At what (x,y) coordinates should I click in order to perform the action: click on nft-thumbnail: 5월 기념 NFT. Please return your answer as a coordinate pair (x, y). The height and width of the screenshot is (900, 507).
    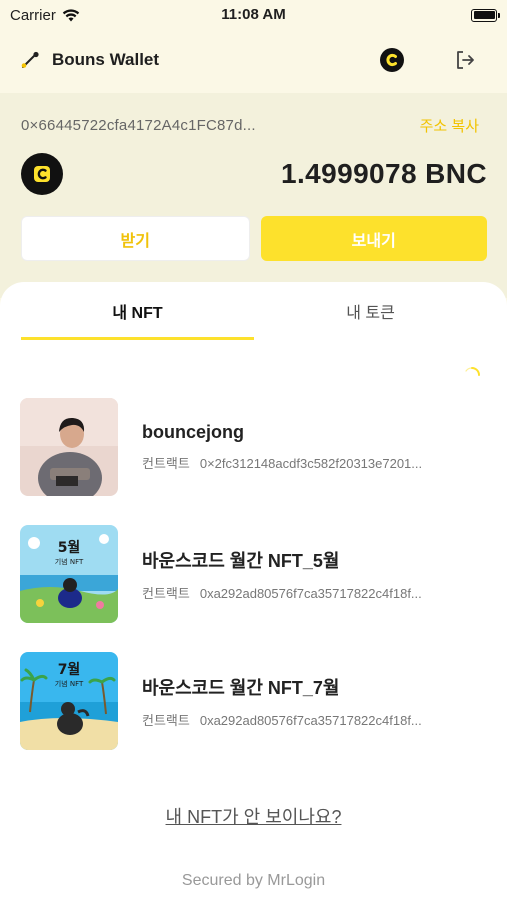
    Looking at the image, I should click on (69, 574).